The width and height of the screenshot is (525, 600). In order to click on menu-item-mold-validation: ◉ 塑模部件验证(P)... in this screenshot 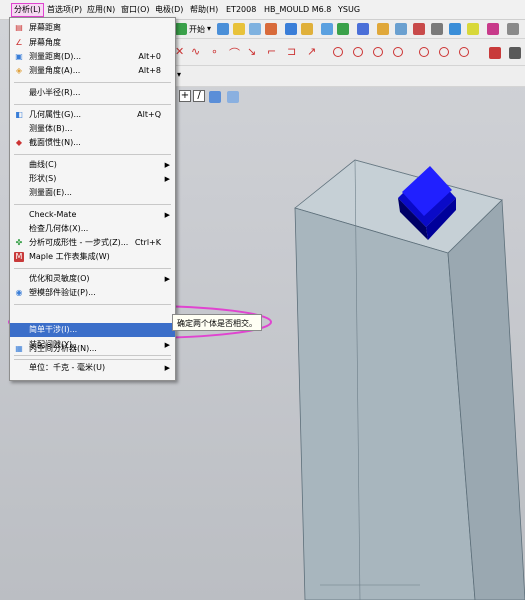, I will do `click(92, 293)`.